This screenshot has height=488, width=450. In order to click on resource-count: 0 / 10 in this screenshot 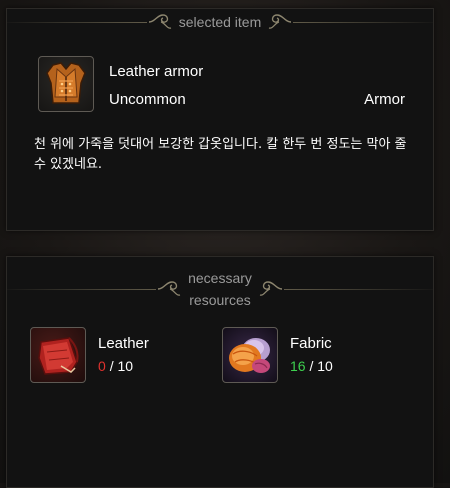, I will do `click(123, 366)`.